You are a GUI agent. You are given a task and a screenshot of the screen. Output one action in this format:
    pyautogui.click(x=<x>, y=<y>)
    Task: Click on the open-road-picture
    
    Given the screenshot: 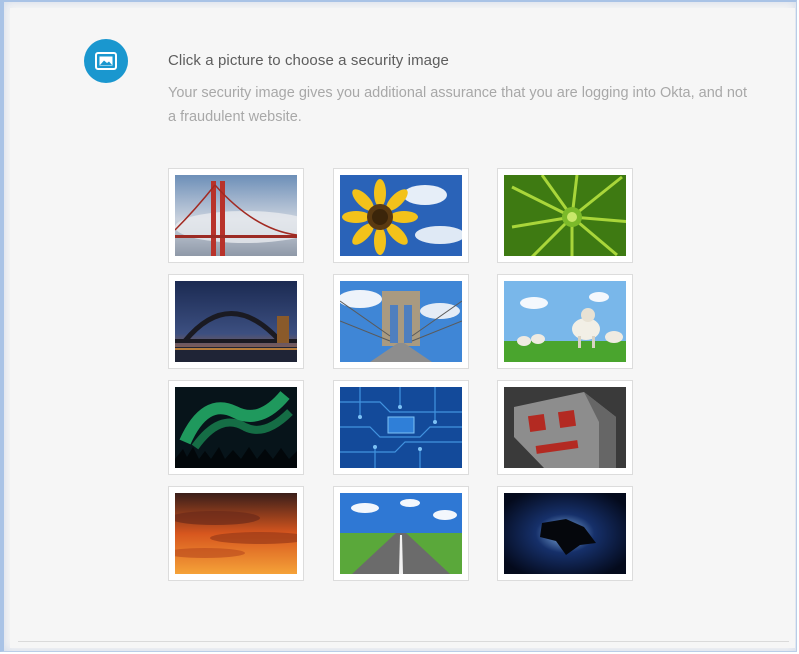 What is the action you would take?
    pyautogui.click(x=401, y=533)
    